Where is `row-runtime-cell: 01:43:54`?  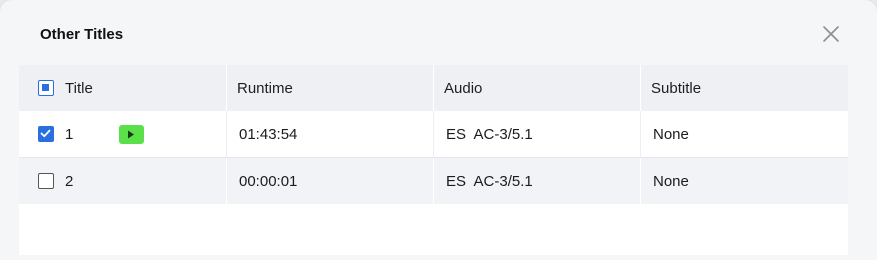 row-runtime-cell: 01:43:54 is located at coordinates (329, 134).